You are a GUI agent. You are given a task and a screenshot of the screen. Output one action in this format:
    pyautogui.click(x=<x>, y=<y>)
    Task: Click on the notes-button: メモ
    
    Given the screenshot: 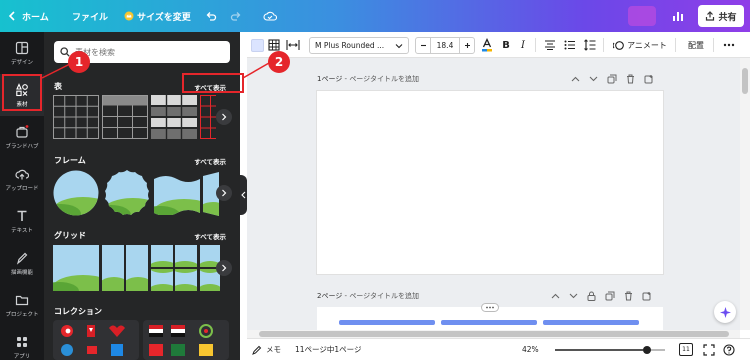 What is the action you would take?
    pyautogui.click(x=266, y=349)
    